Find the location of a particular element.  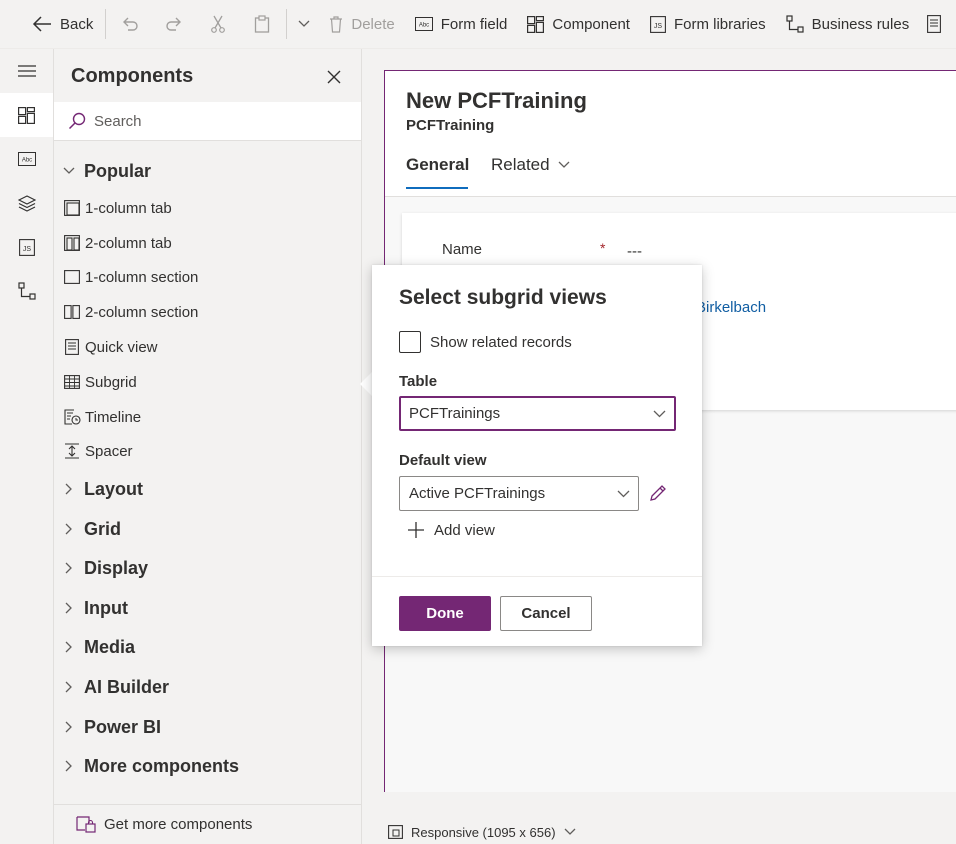

group-more-components: More components is located at coordinates (146, 766).